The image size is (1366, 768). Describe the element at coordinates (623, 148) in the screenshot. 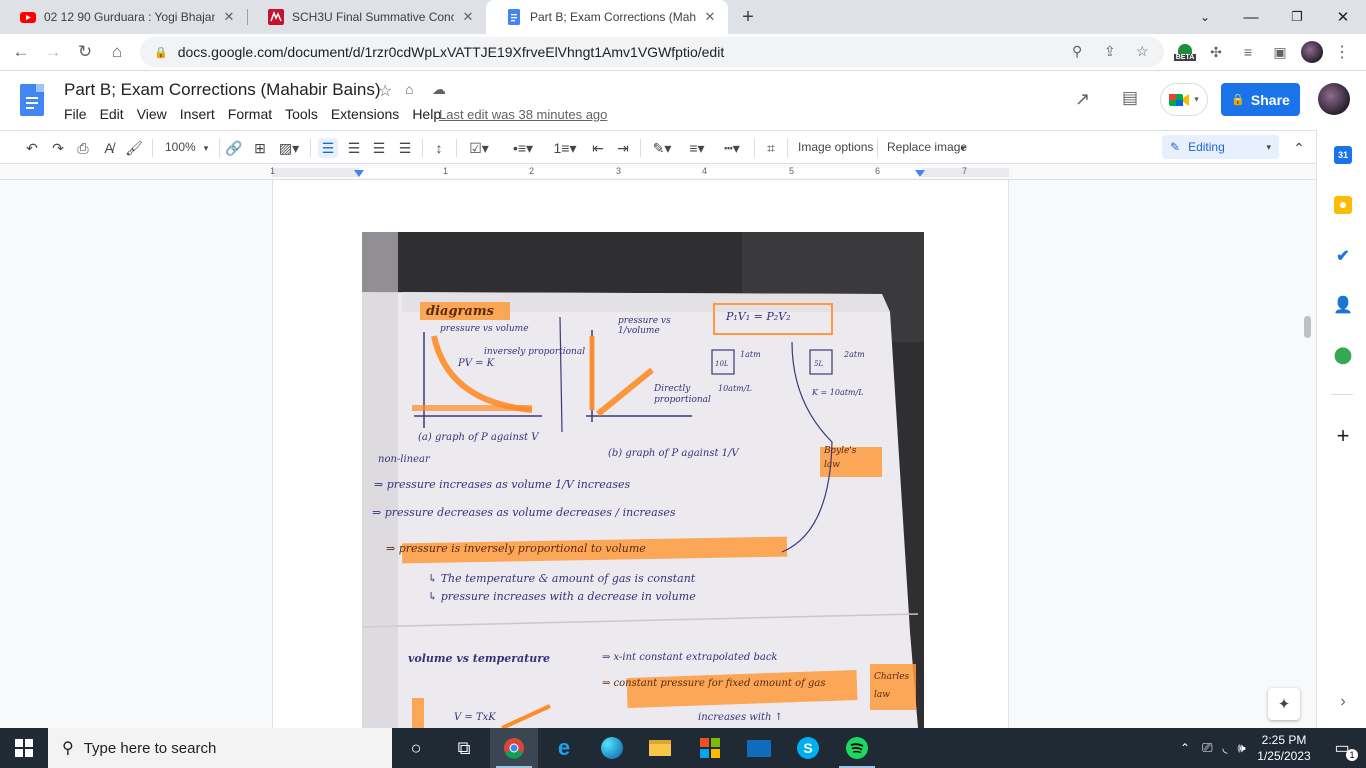

I see `increase-indent-icon: ⇥` at that location.